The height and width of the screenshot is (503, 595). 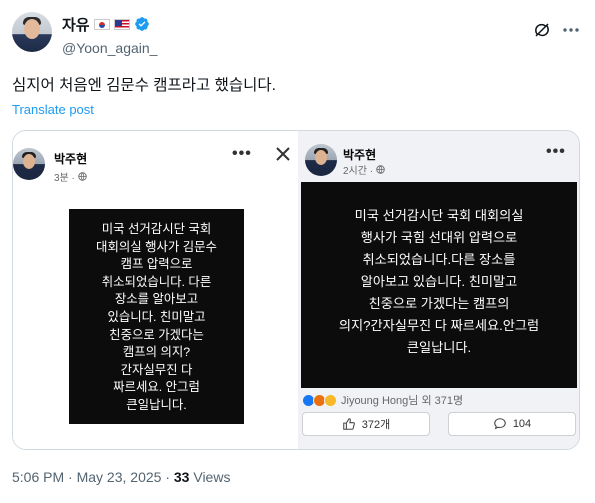 I want to click on verified-badge-icon, so click(x=141, y=24).